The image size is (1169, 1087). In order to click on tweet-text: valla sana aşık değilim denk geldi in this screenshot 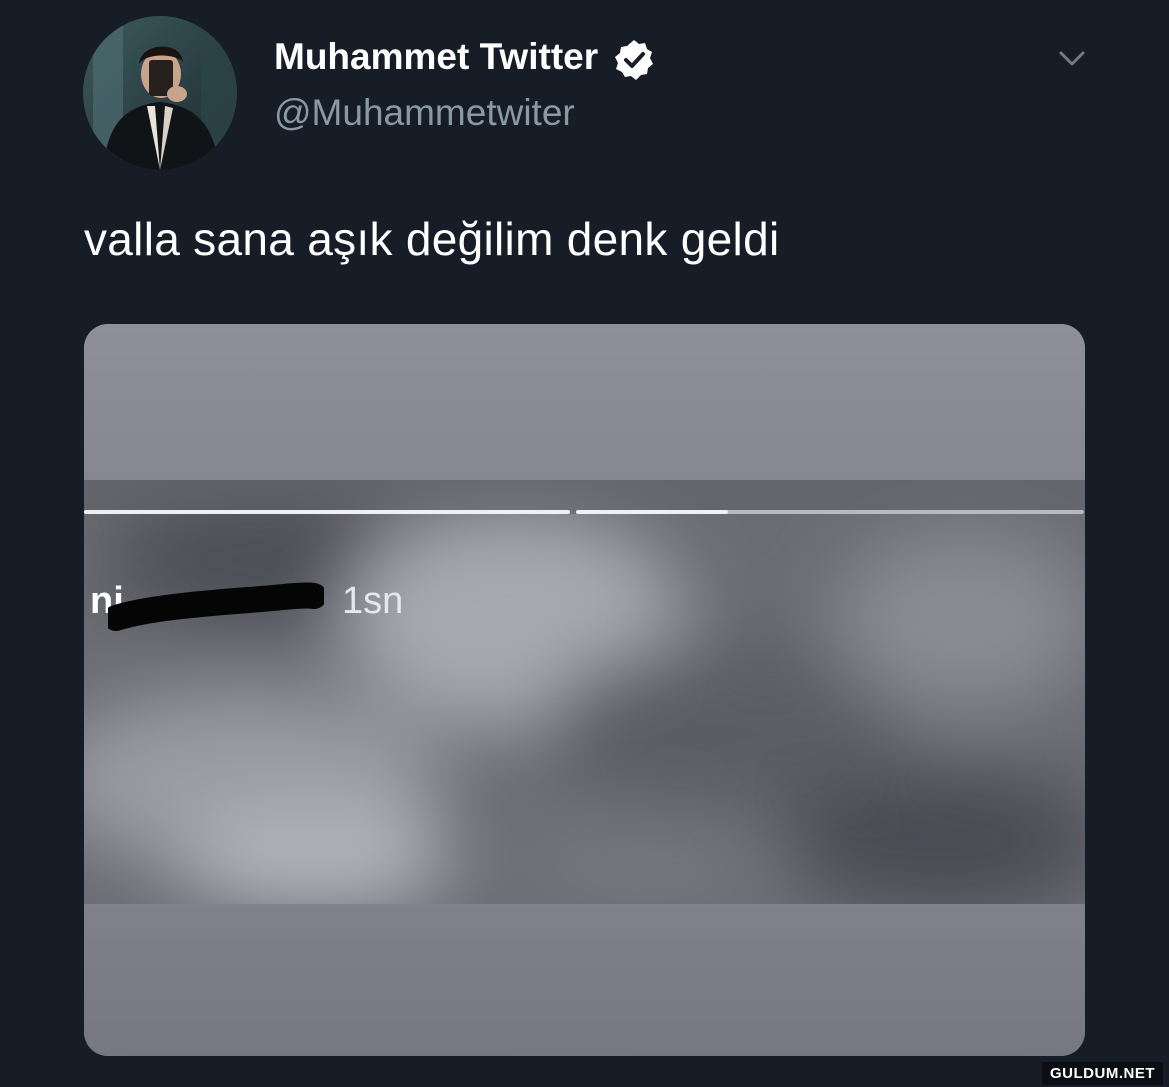, I will do `click(432, 239)`.